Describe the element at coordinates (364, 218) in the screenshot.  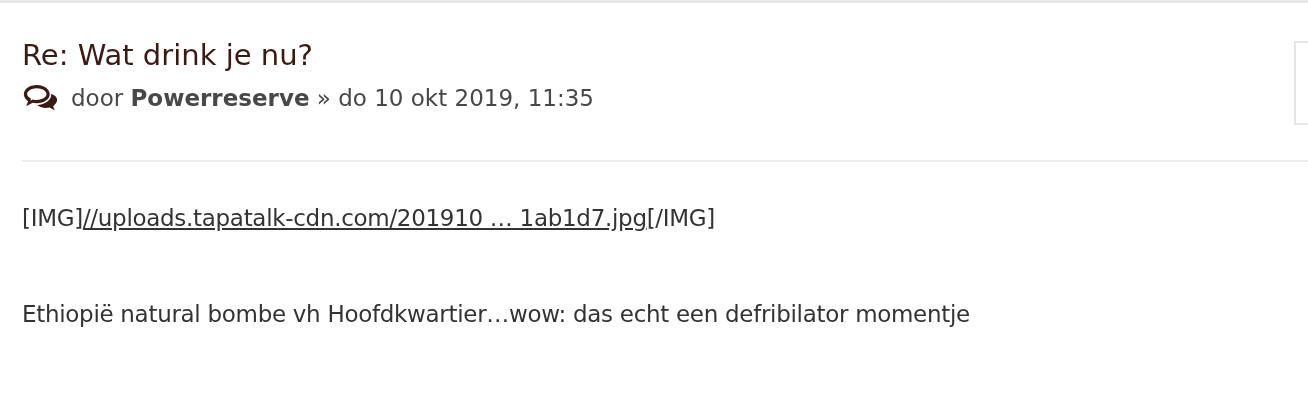
I see `image-link: //uploads.tapatalk-cdn.com/201910 … 1ab1d7.jpg` at that location.